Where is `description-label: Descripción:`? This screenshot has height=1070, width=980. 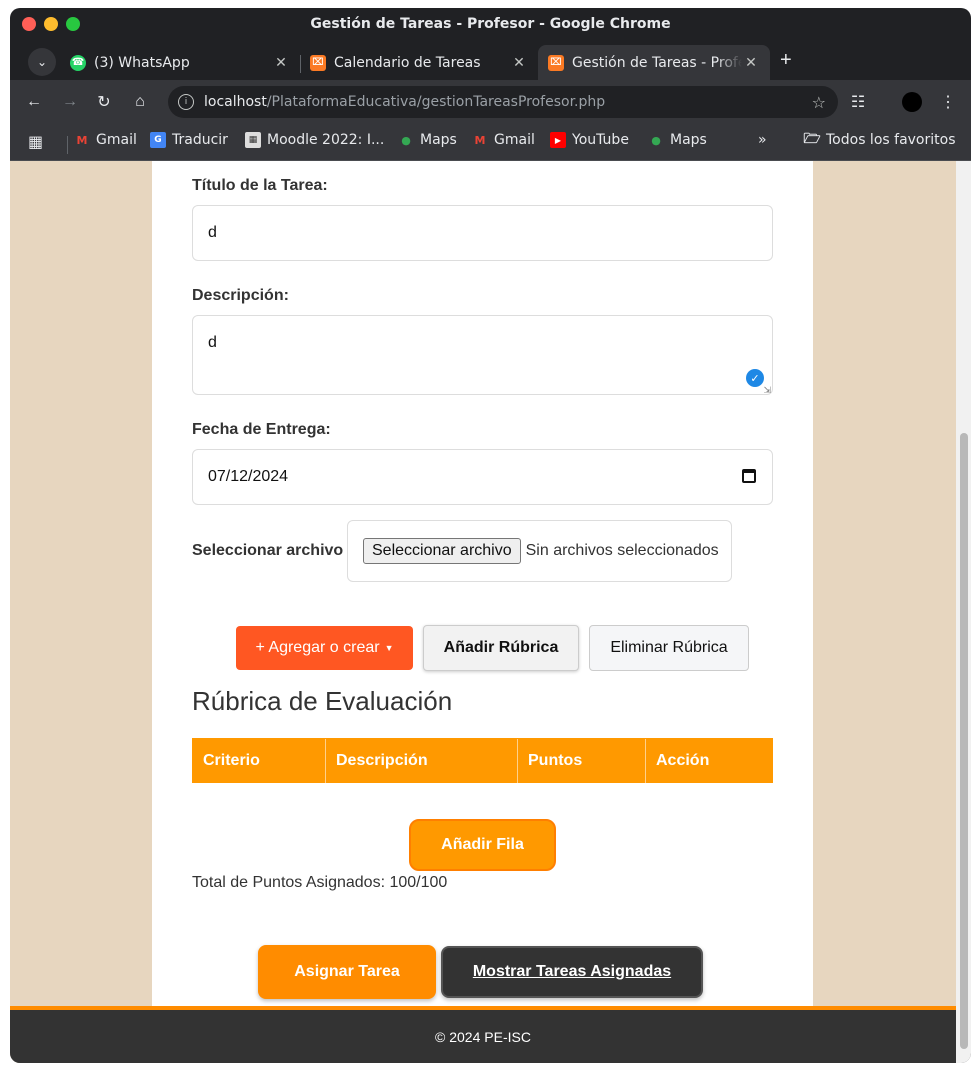
description-label: Descripción: is located at coordinates (240, 295).